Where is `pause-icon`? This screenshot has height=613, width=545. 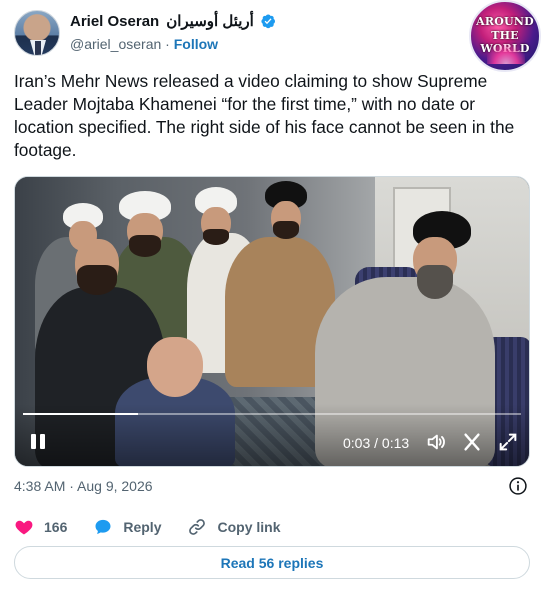
pause-icon is located at coordinates (38, 442).